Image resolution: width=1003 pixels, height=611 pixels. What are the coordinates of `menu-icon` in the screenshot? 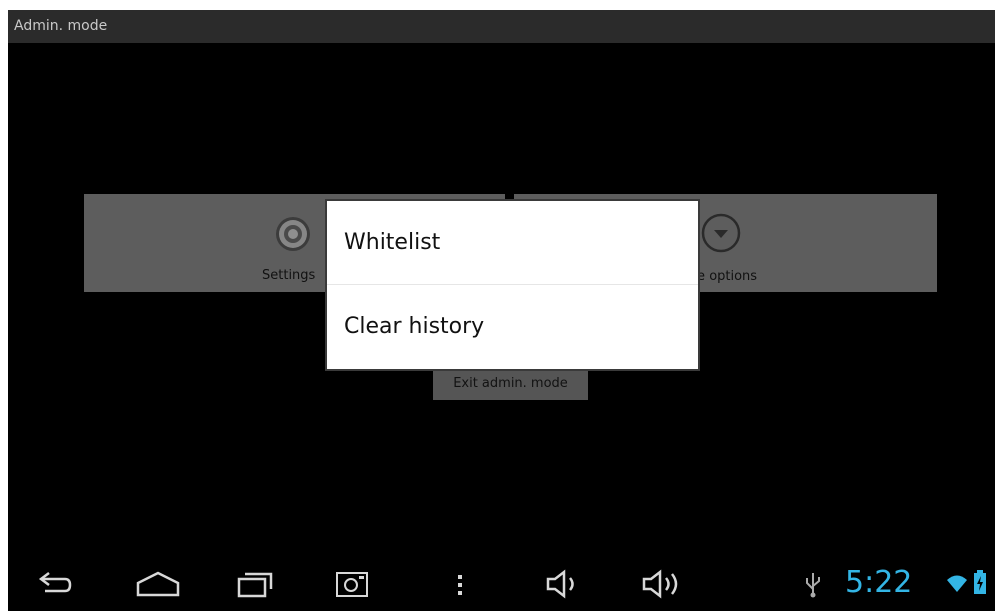 It's located at (461, 586).